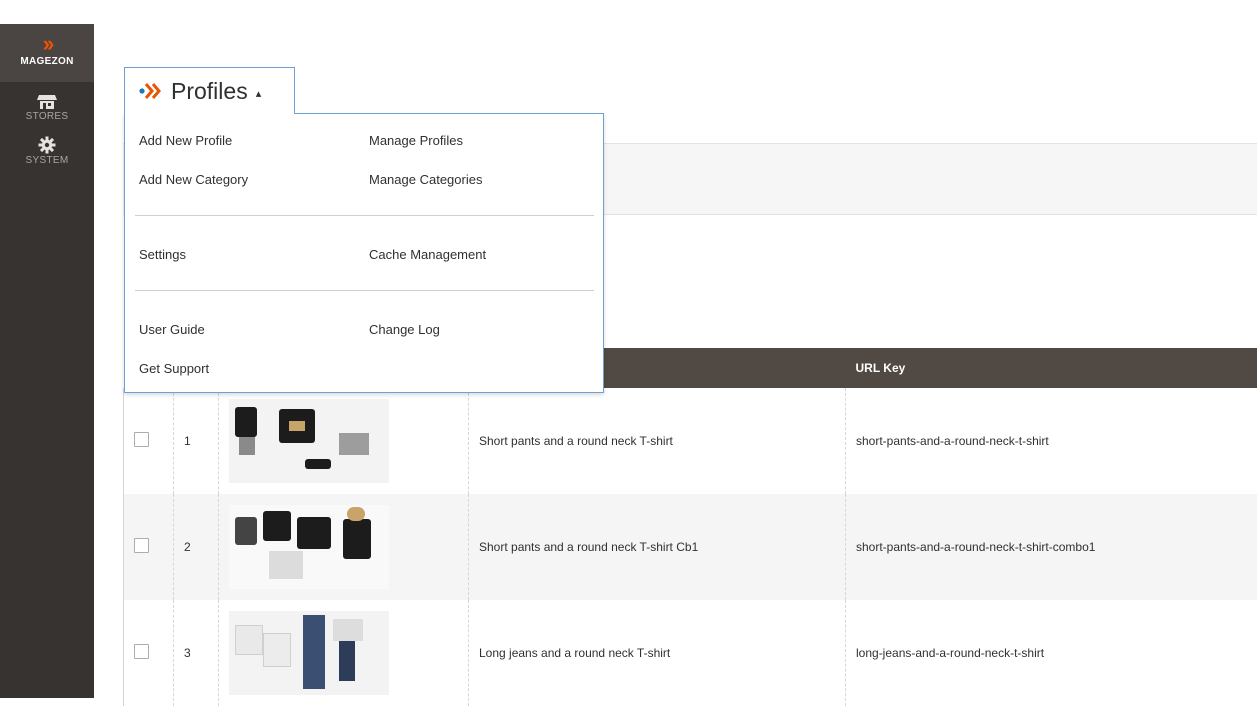 Image resolution: width=1257 pixels, height=706 pixels. What do you see at coordinates (196, 441) in the screenshot?
I see `row-id: 1` at bounding box center [196, 441].